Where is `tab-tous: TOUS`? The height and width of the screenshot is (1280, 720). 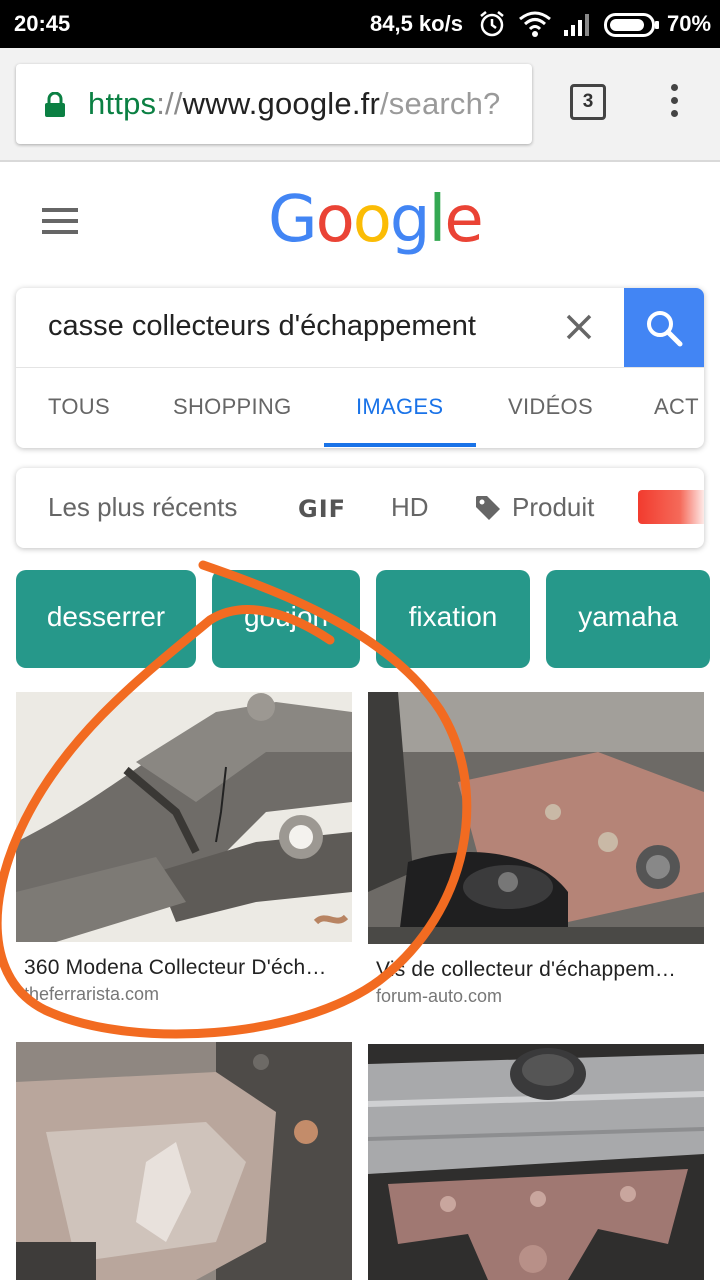
tab-tous: TOUS is located at coordinates (79, 407).